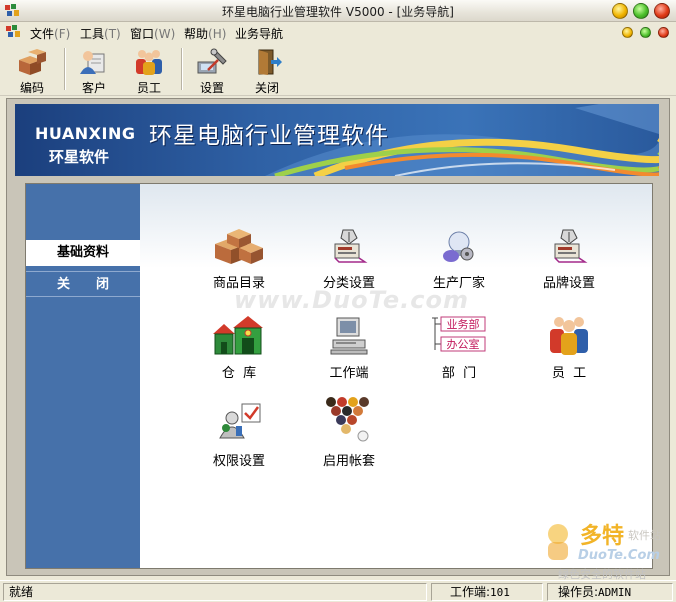 The image size is (676, 602). I want to click on toolbar-employee-button: 员工, so click(149, 70).